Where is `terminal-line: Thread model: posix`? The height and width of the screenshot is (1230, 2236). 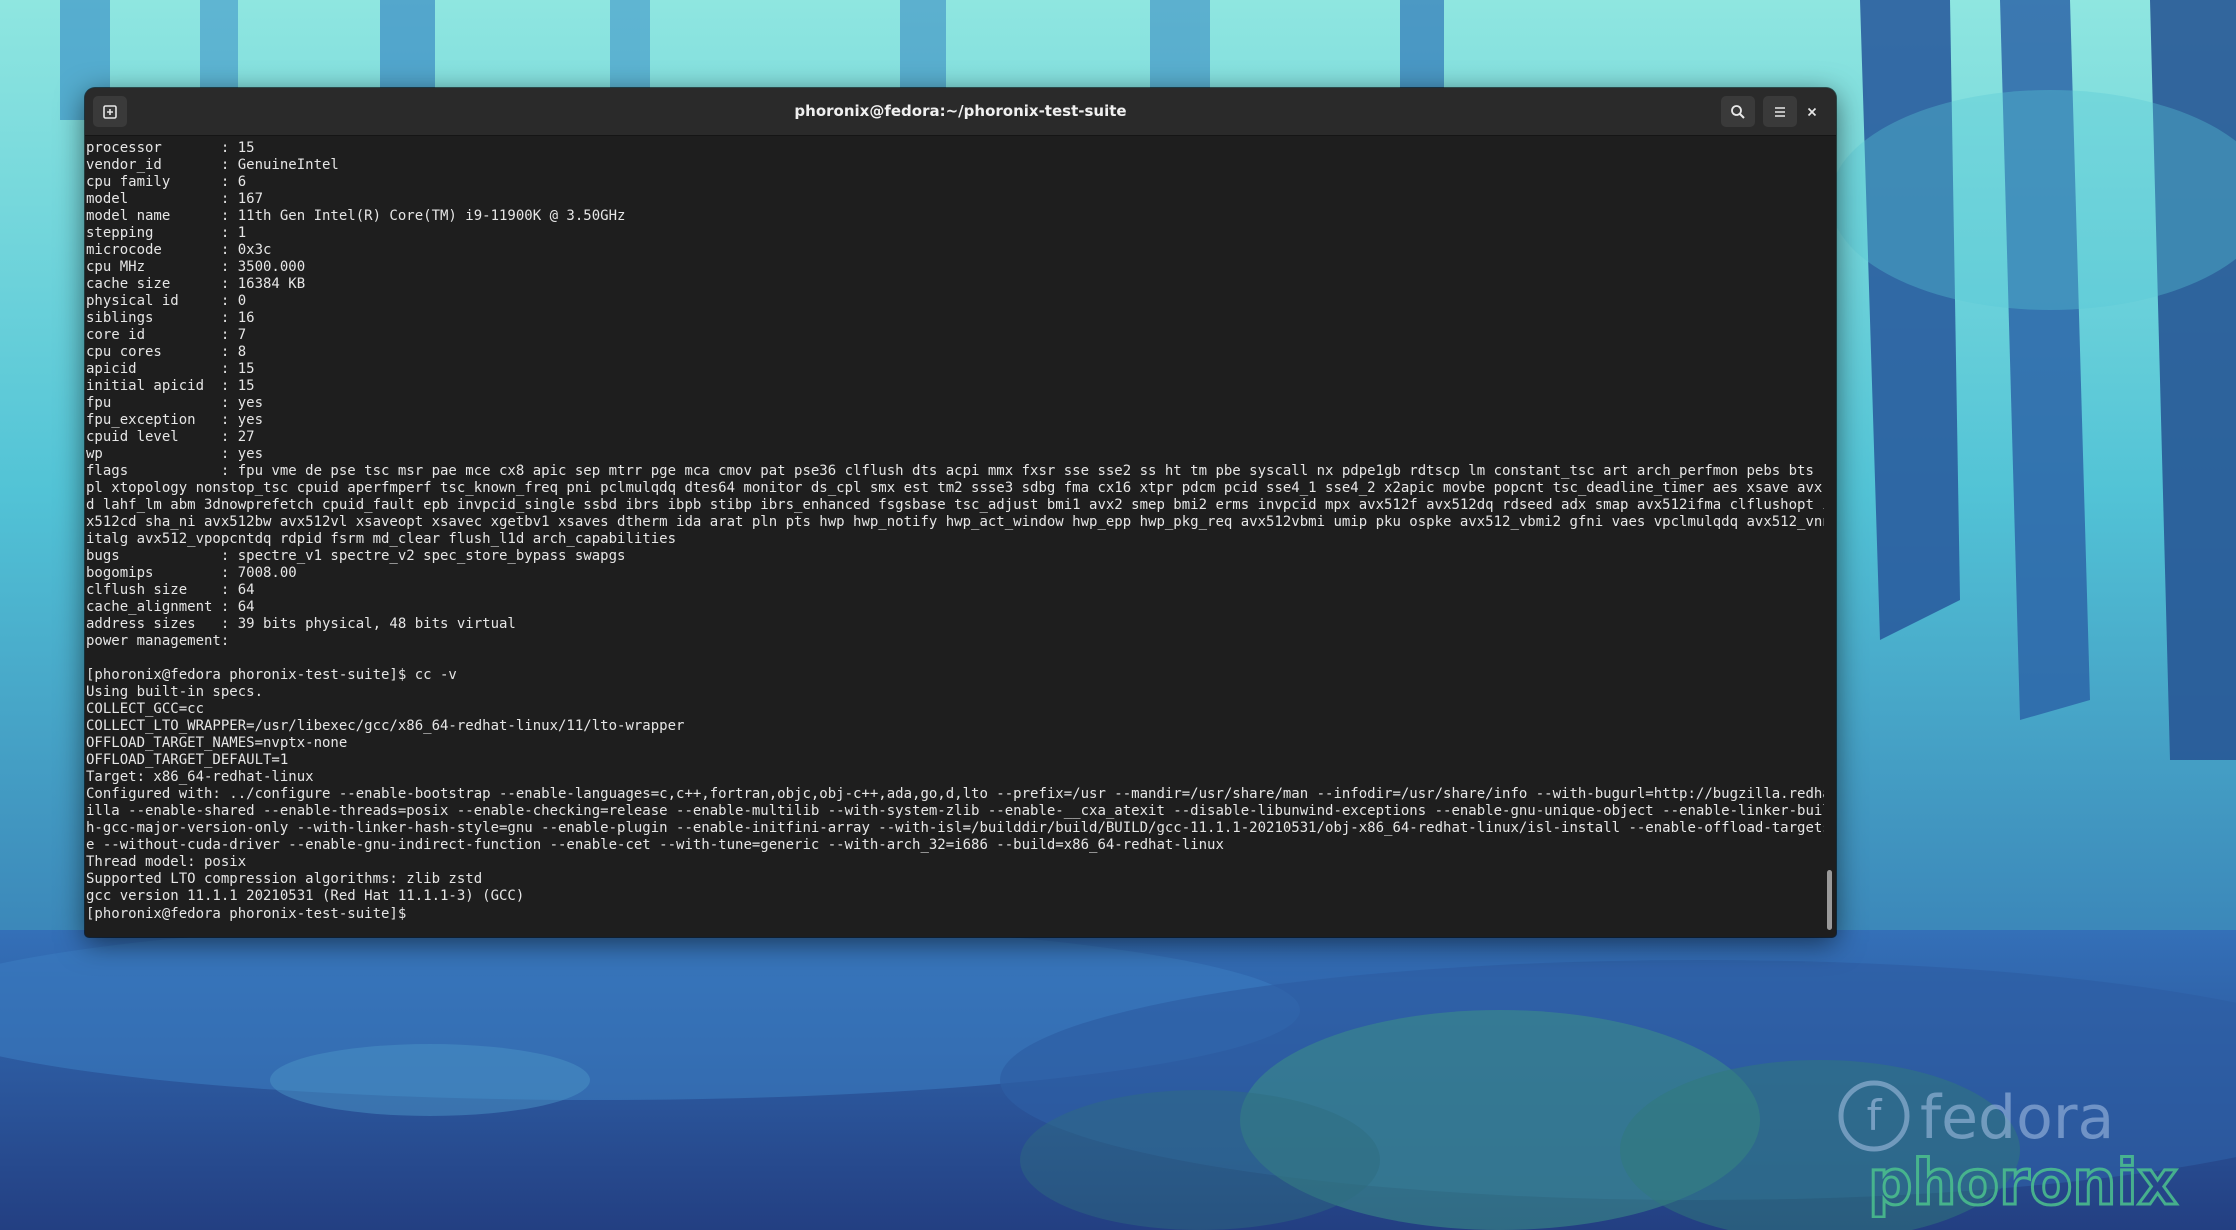 terminal-line: Thread model: posix is located at coordinates (166, 862).